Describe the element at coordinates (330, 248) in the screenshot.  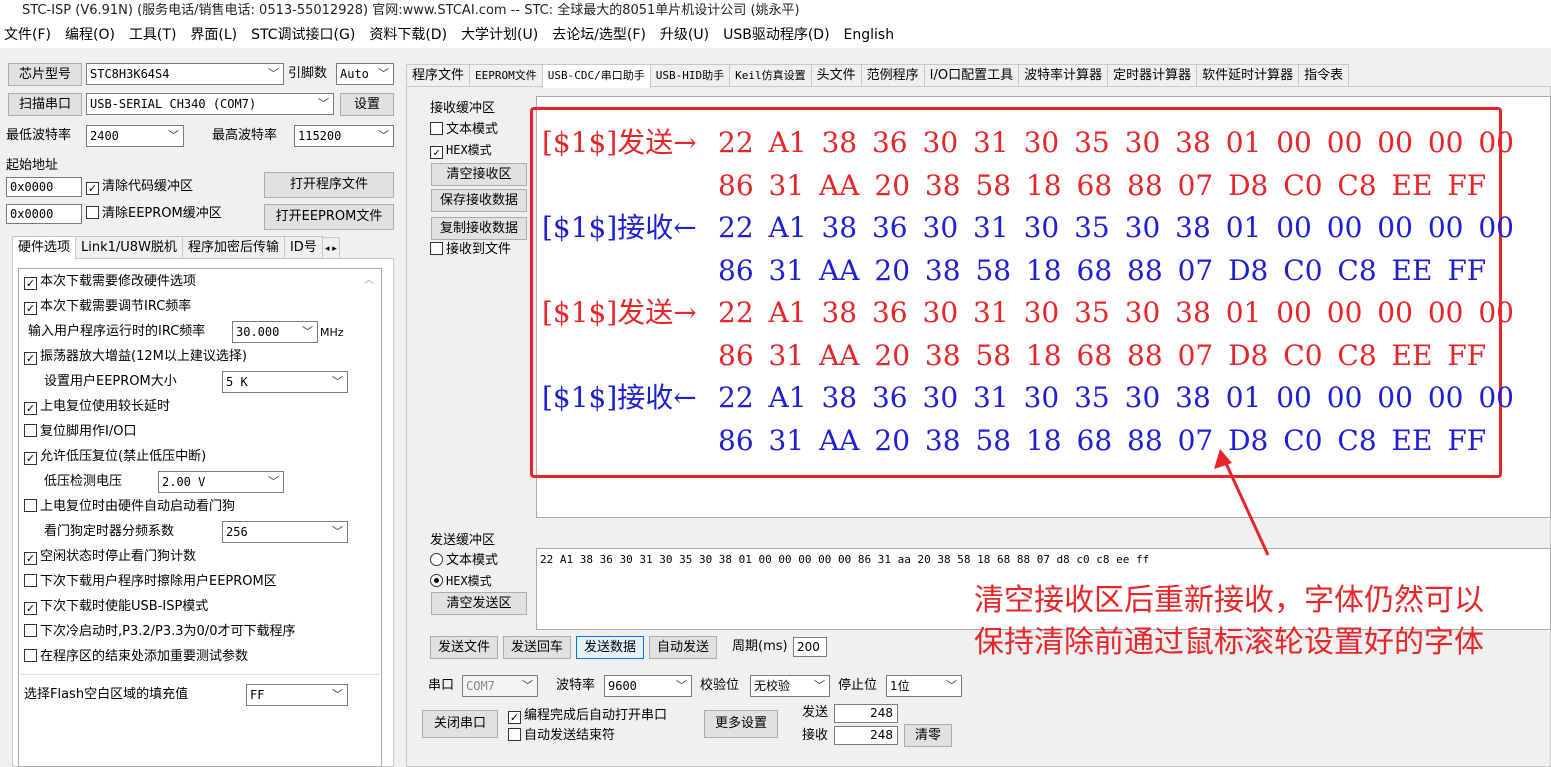
I see `tab-scroll-arrows: ◂ ▸` at that location.